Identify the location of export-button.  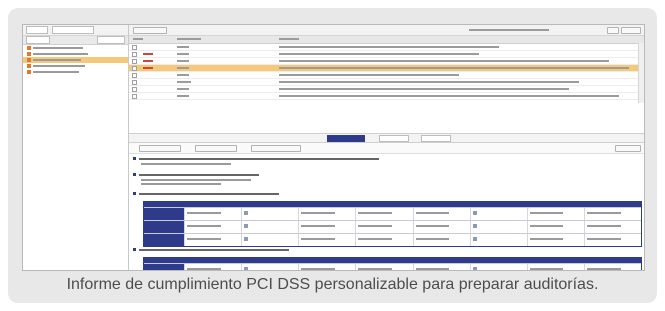
(628, 148).